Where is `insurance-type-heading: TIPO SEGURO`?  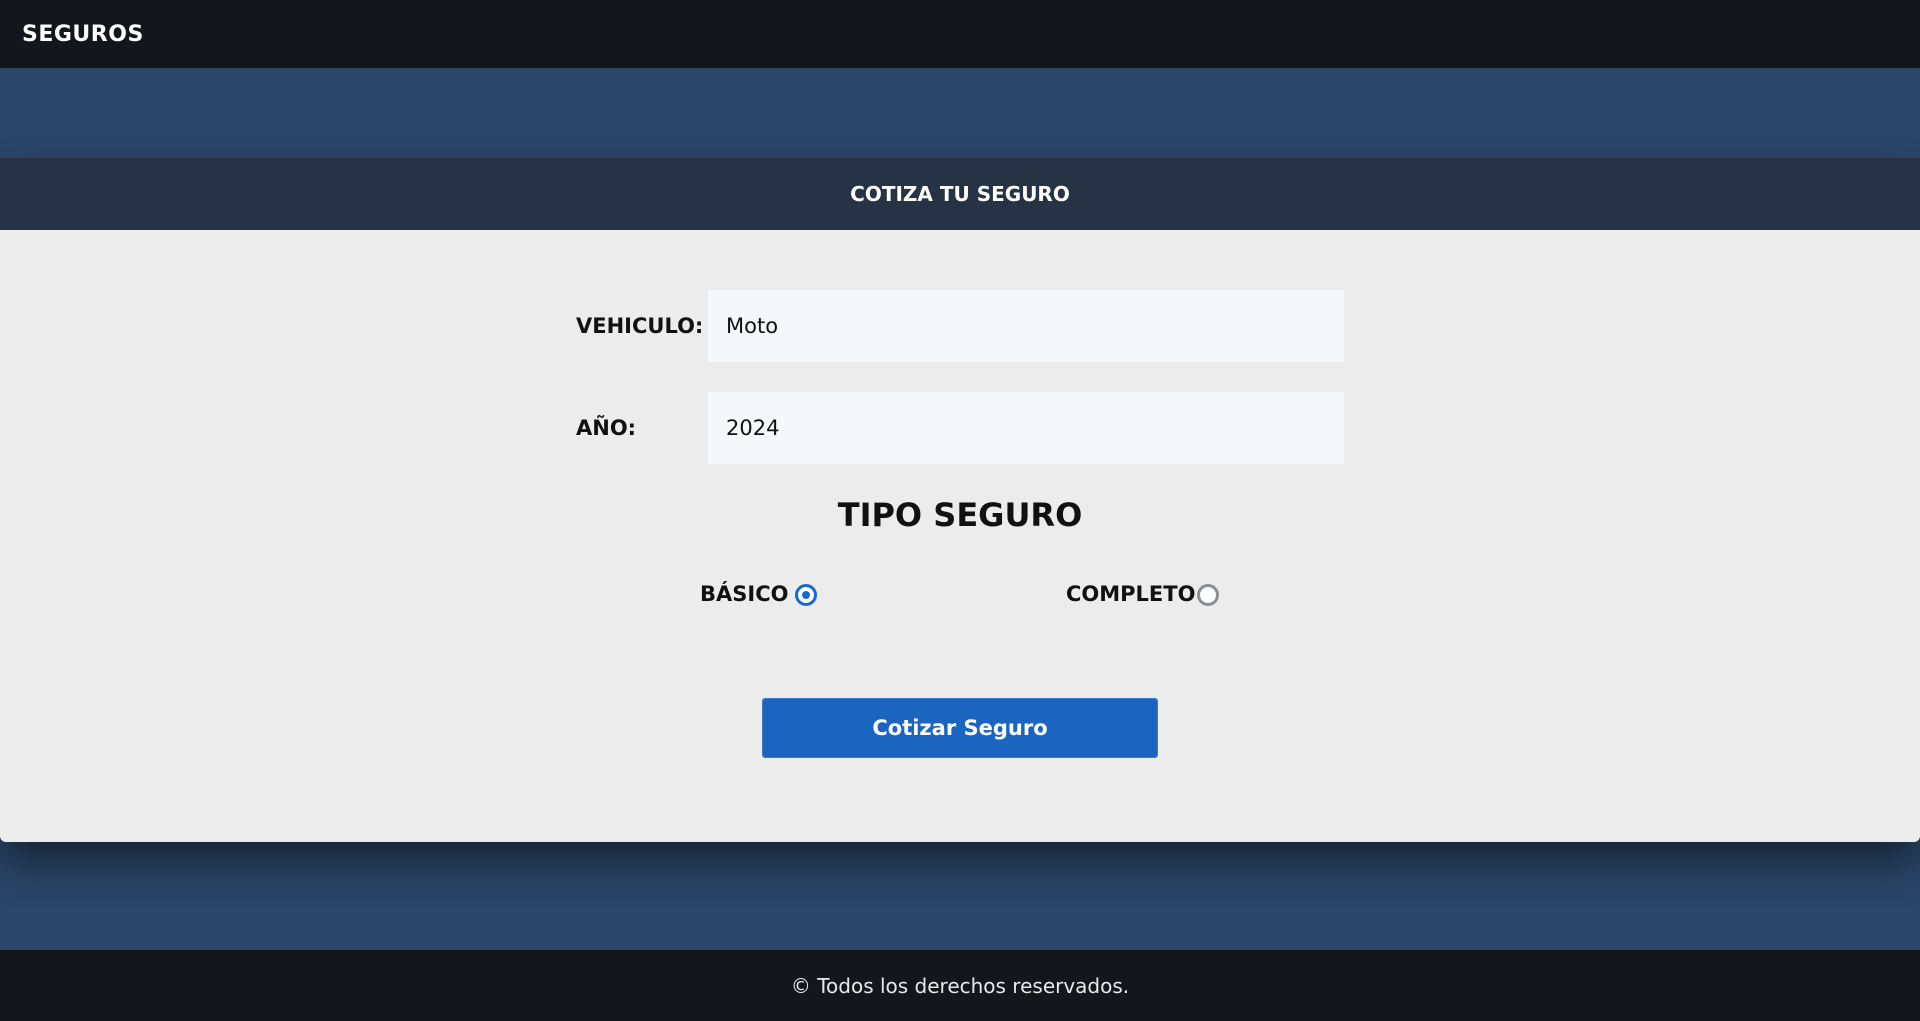
insurance-type-heading: TIPO SEGURO is located at coordinates (960, 515).